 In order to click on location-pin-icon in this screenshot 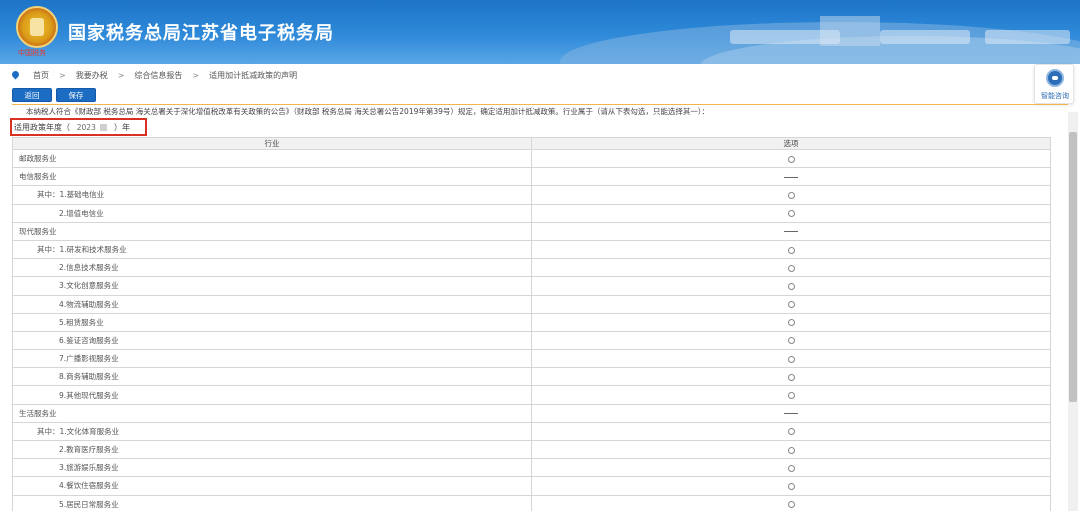, I will do `click(15, 75)`.